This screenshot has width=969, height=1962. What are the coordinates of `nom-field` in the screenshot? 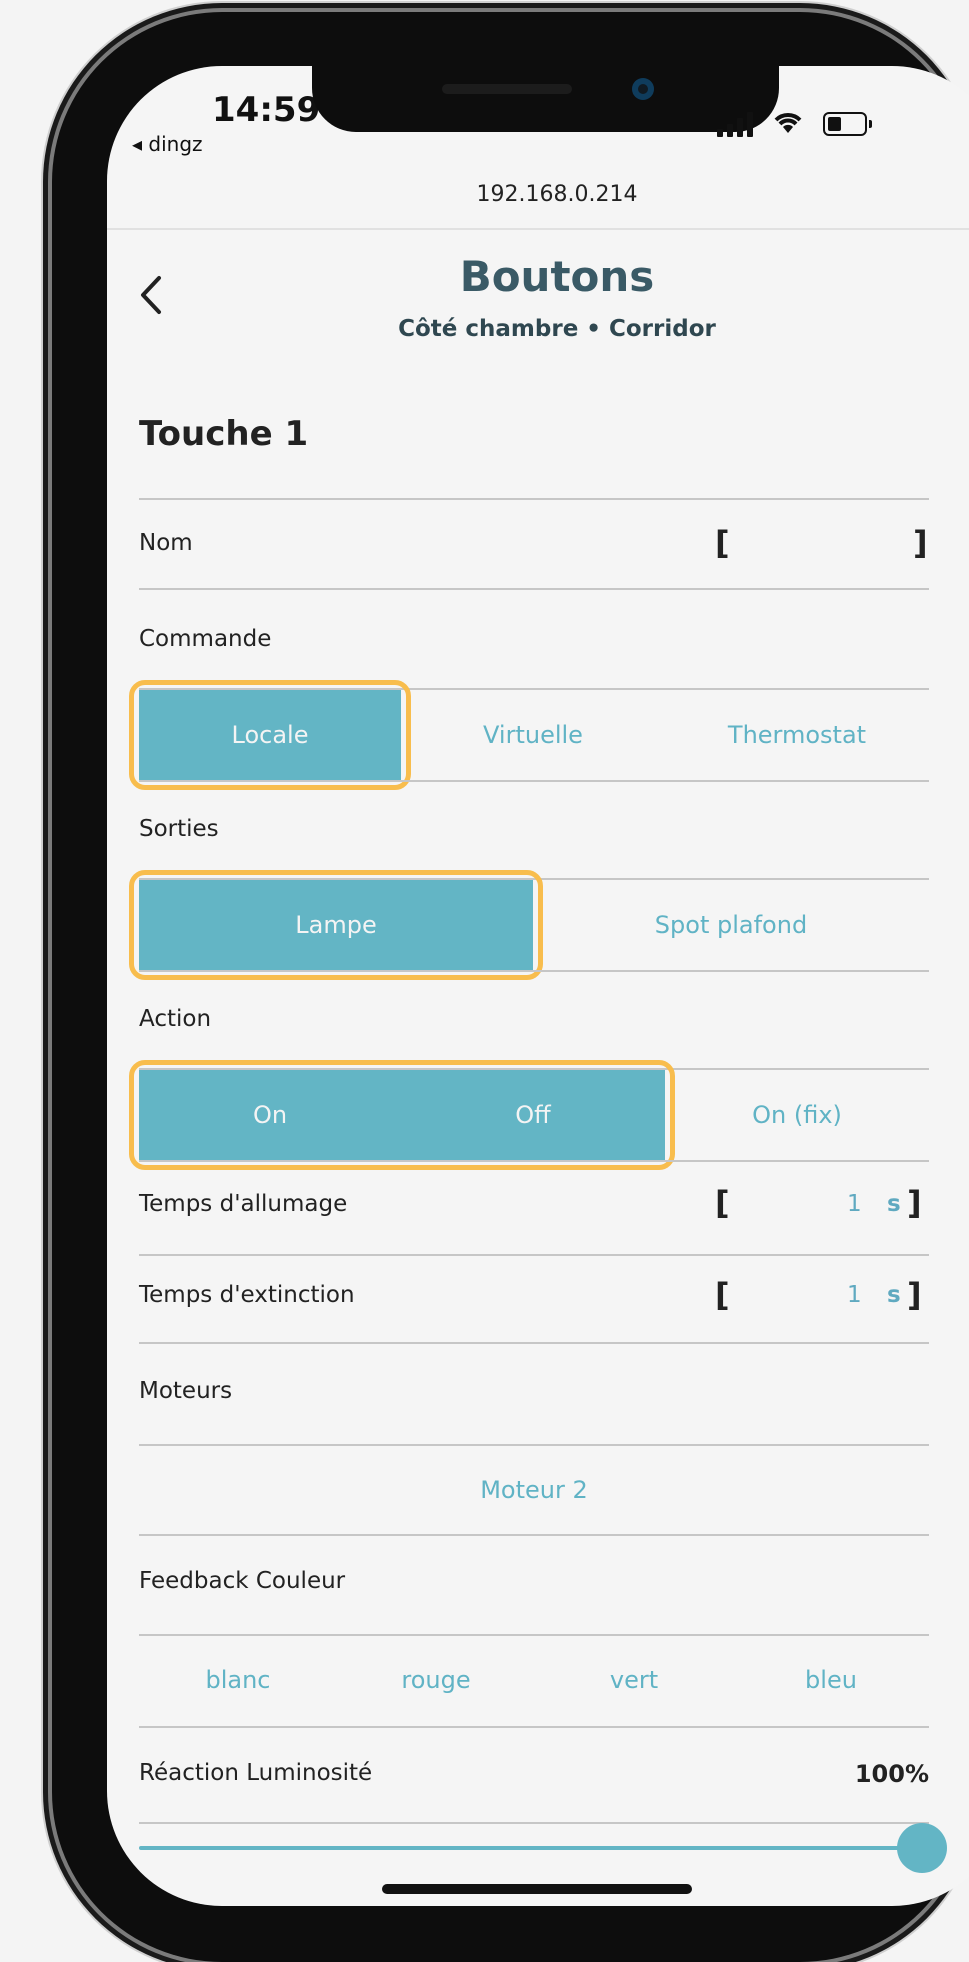 It's located at (822, 546).